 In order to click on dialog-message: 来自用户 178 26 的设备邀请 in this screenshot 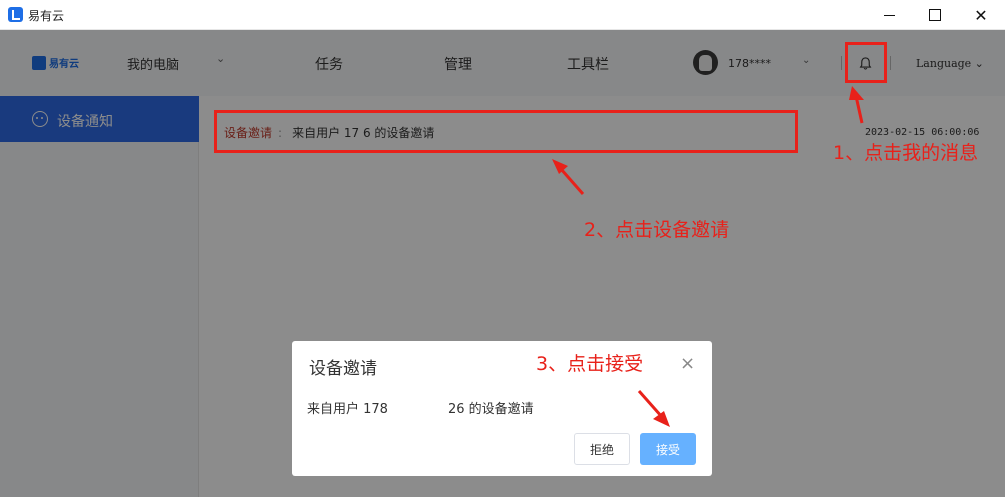, I will do `click(420, 407)`.